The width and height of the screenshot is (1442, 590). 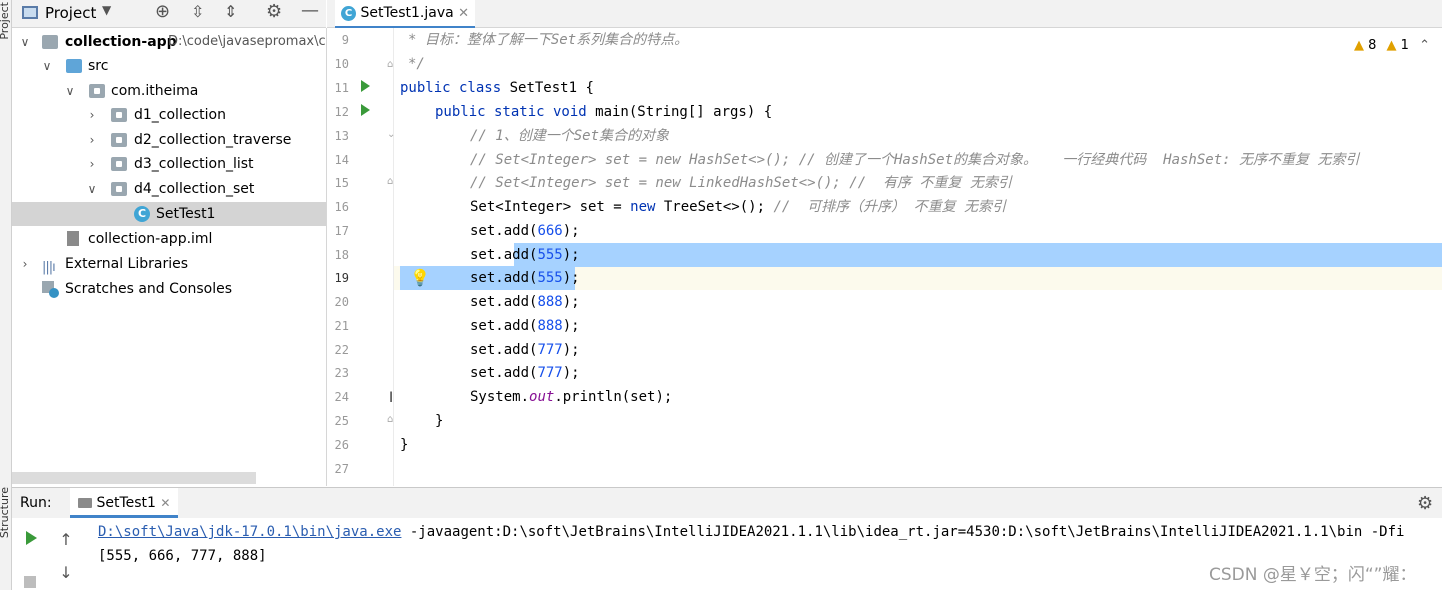 I want to click on tree-item-scratches: Scratches and Consoles, so click(x=169, y=289).